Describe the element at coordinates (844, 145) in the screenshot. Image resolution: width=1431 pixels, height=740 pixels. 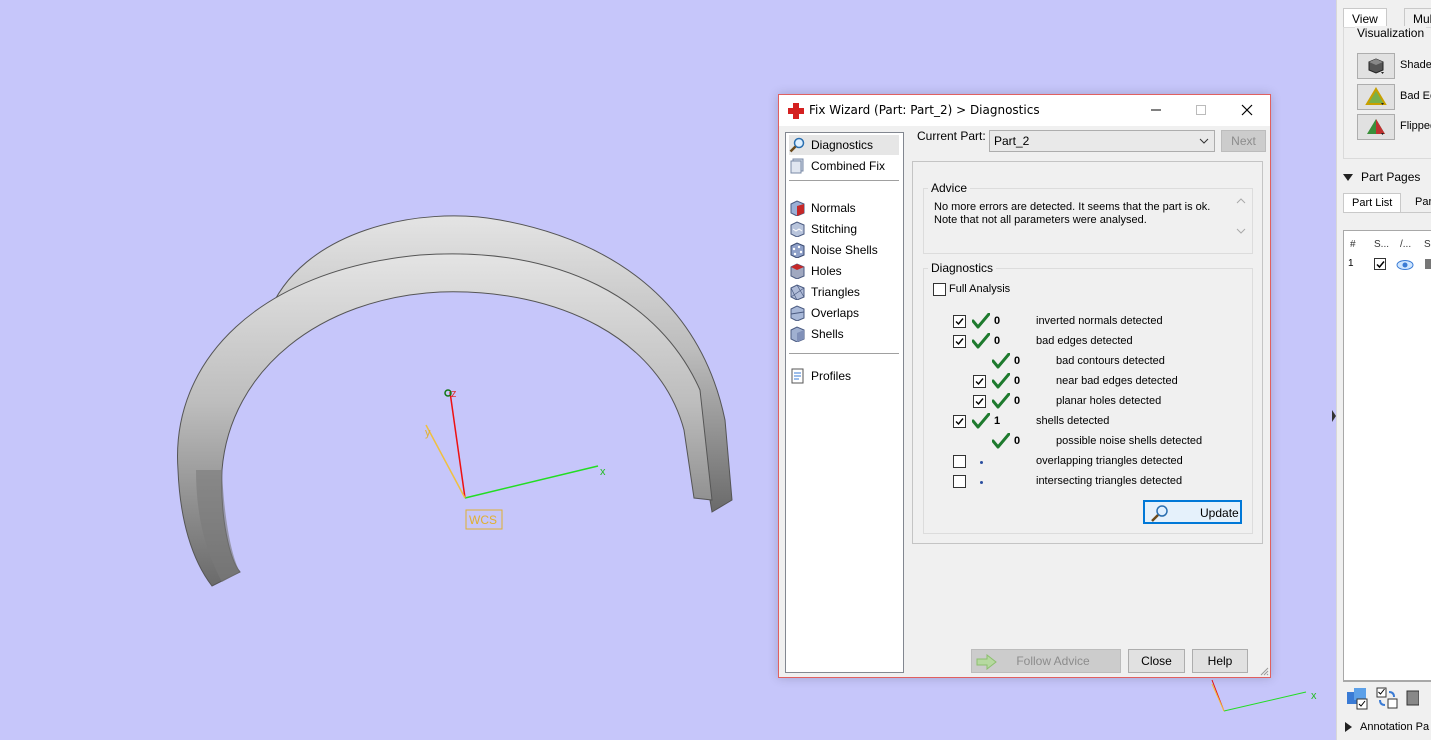
I see `nav-item-diagnostics: Diagnostics` at that location.